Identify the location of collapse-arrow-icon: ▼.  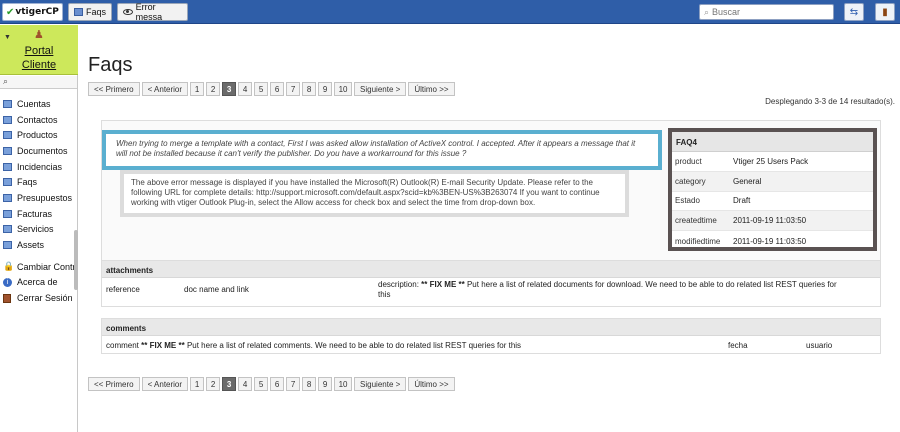
(7, 37).